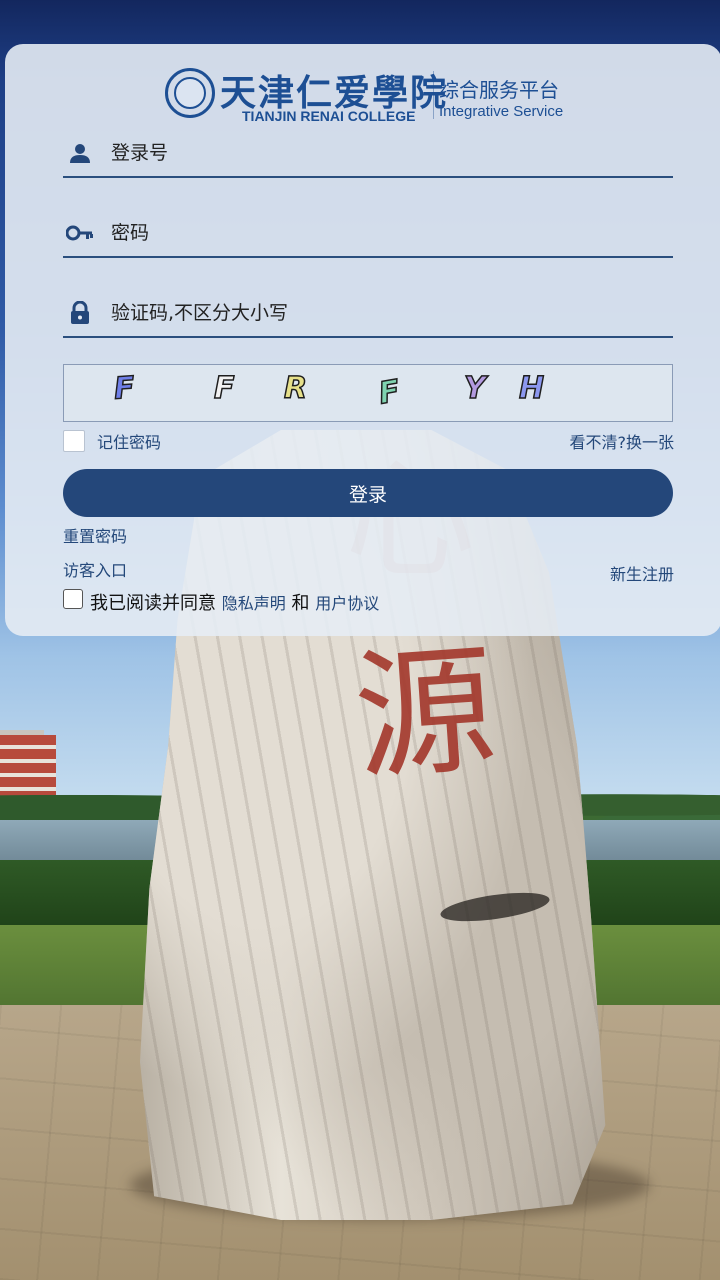  Describe the element at coordinates (642, 573) in the screenshot. I see `new-student-register-link: 新生注册` at that location.